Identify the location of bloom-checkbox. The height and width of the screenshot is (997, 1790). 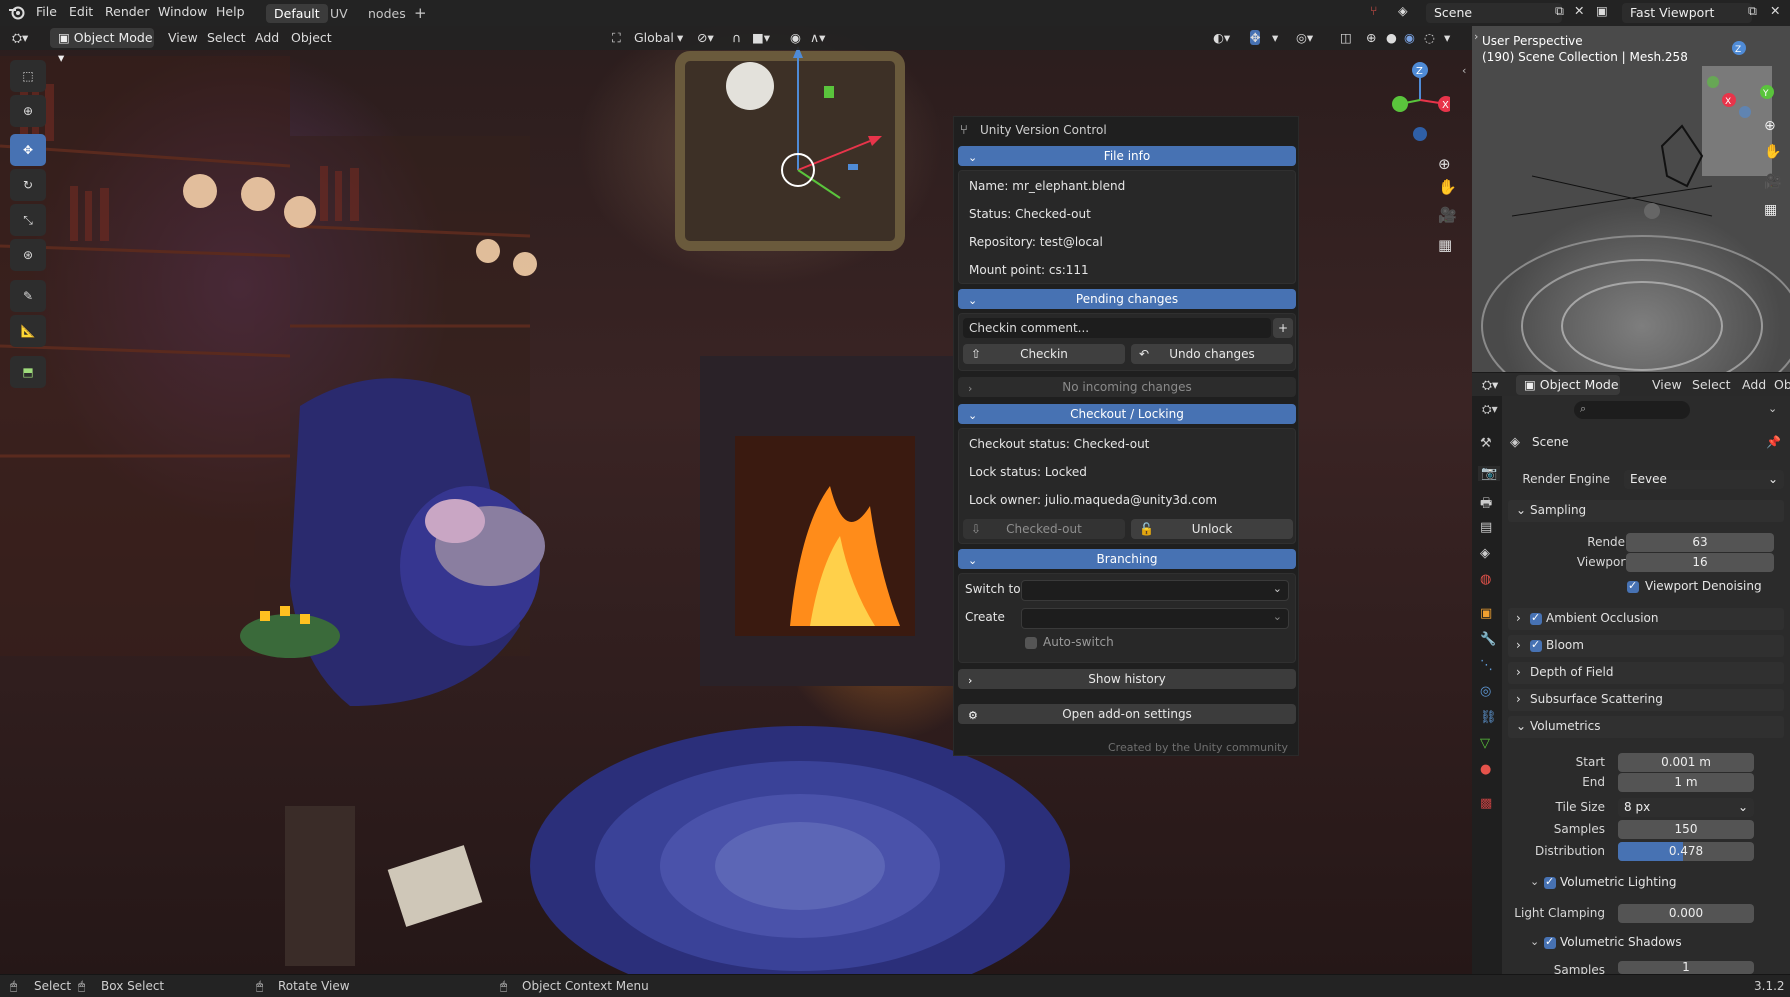
(1536, 645).